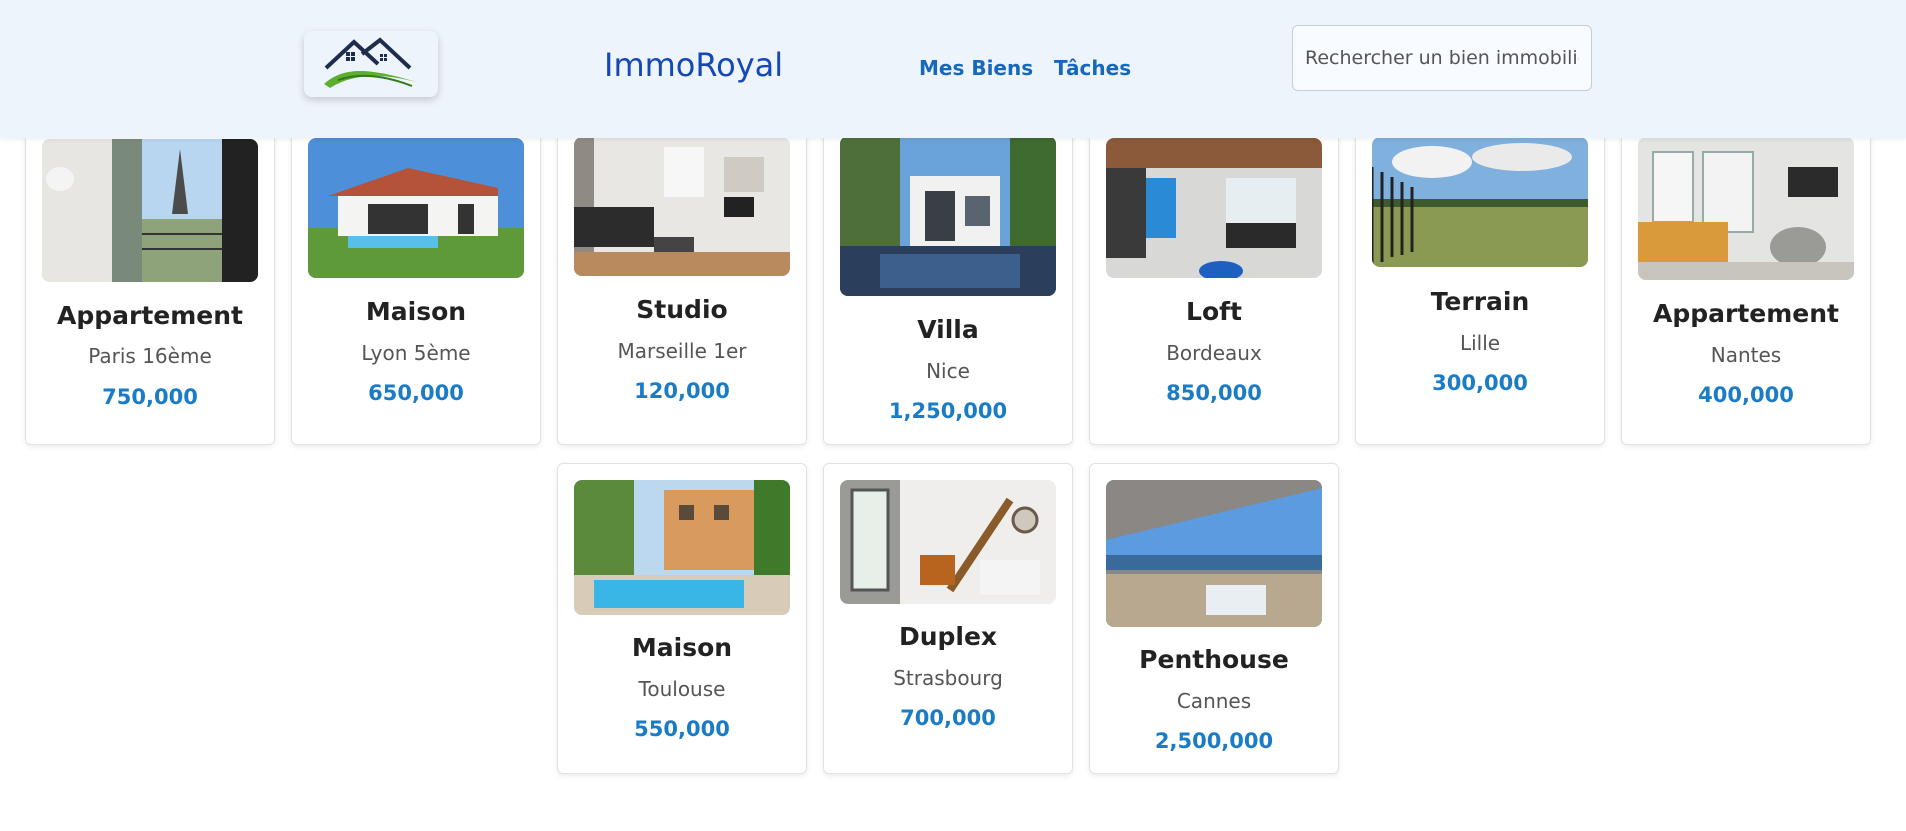  I want to click on property-card: Studio Marseille 1er 120,000, so click(682, 271).